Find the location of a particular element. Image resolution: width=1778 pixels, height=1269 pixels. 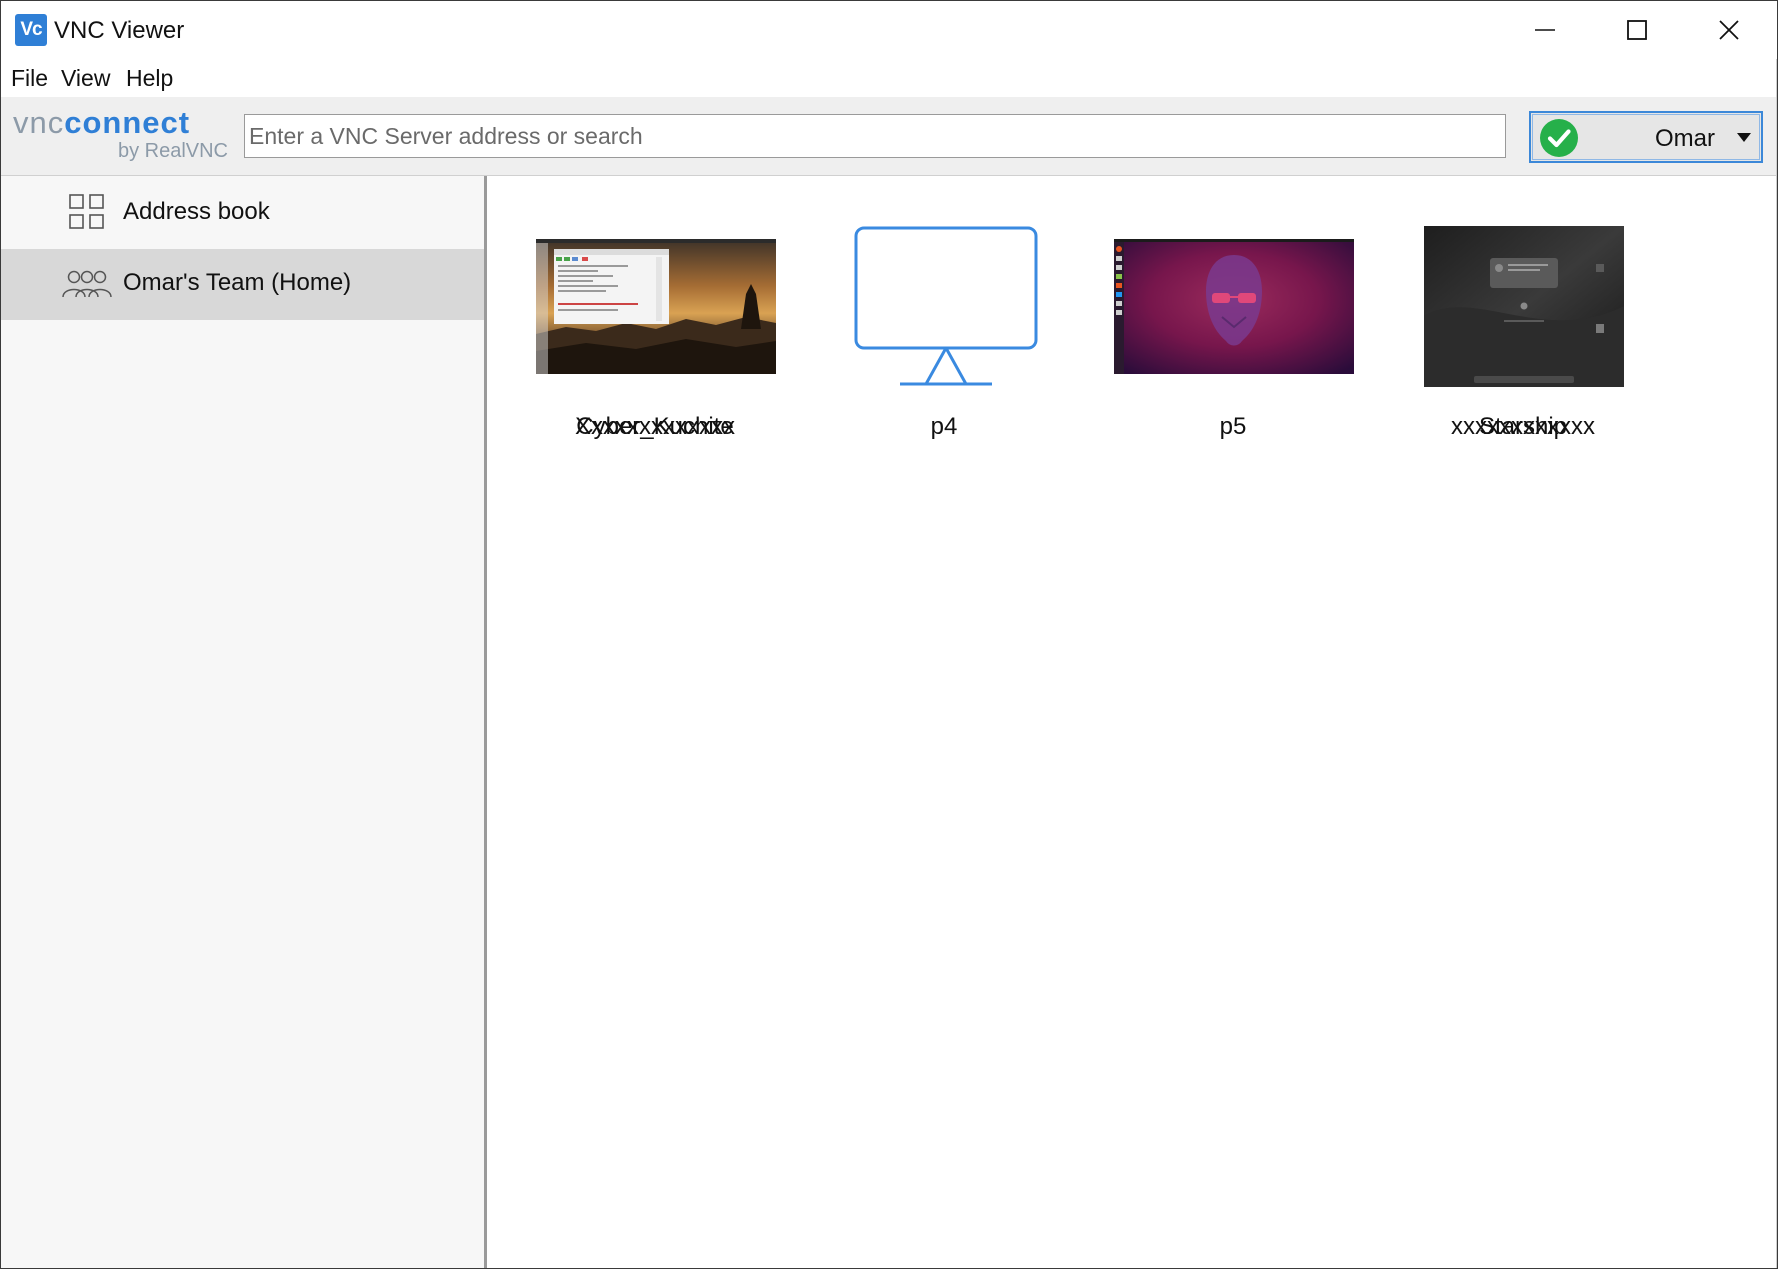

vnc-app-icon: Vc is located at coordinates (31, 30).